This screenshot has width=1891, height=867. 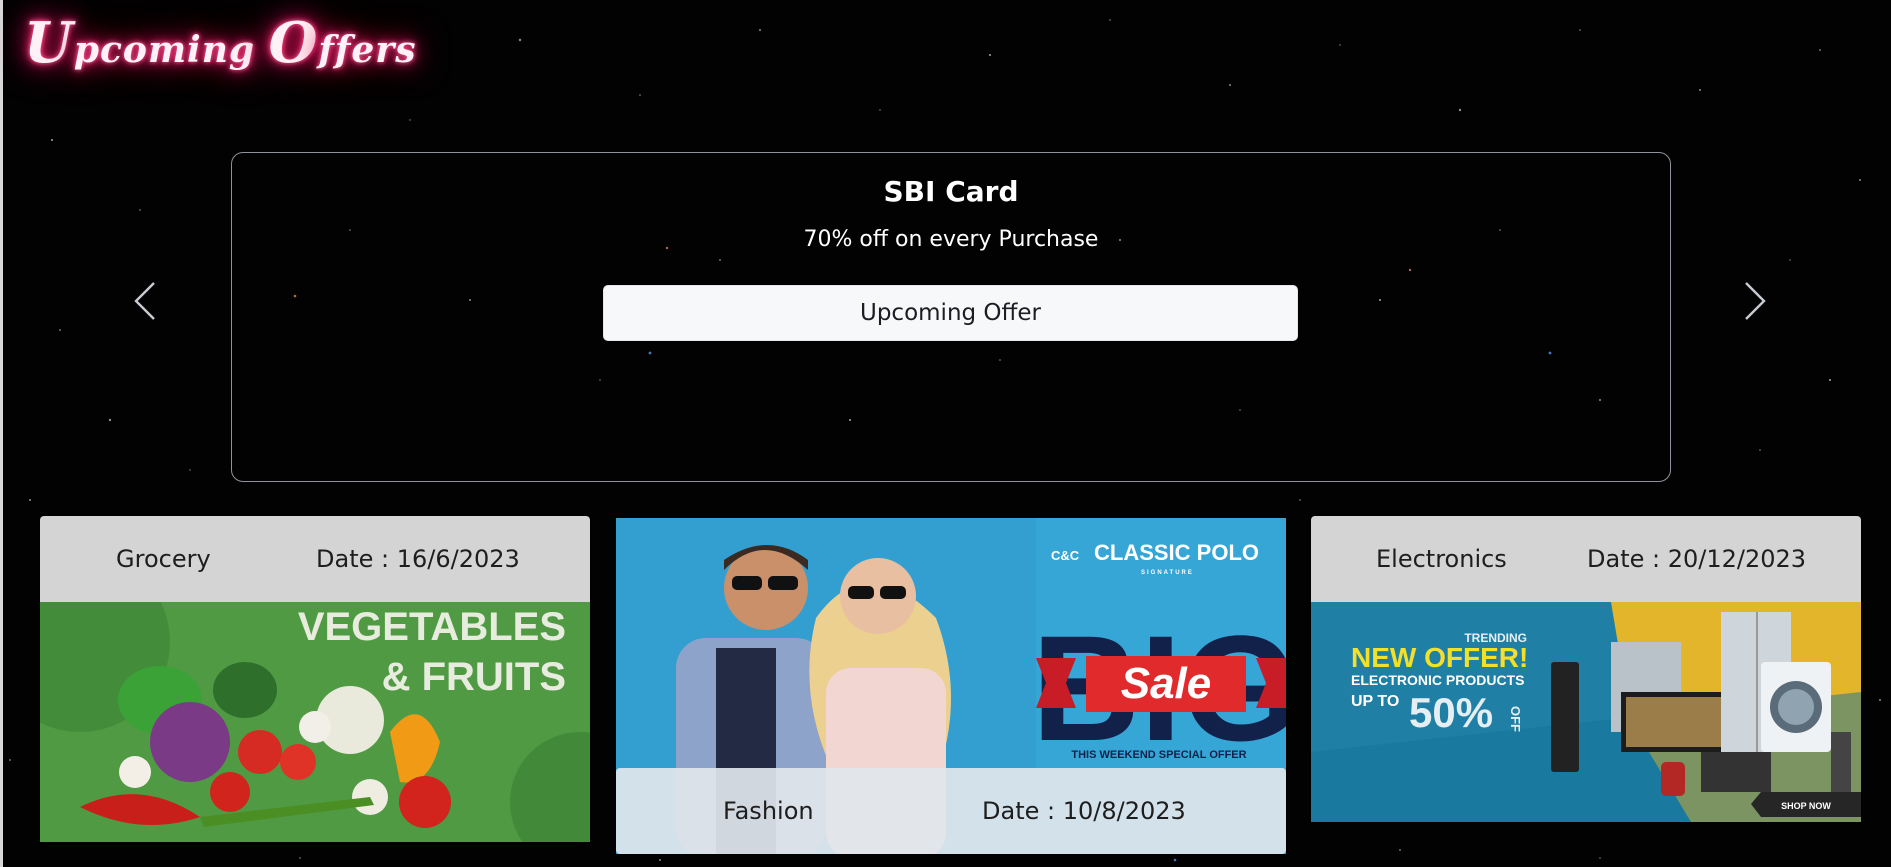 I want to click on page-title: Upcoming Offers, so click(x=220, y=43).